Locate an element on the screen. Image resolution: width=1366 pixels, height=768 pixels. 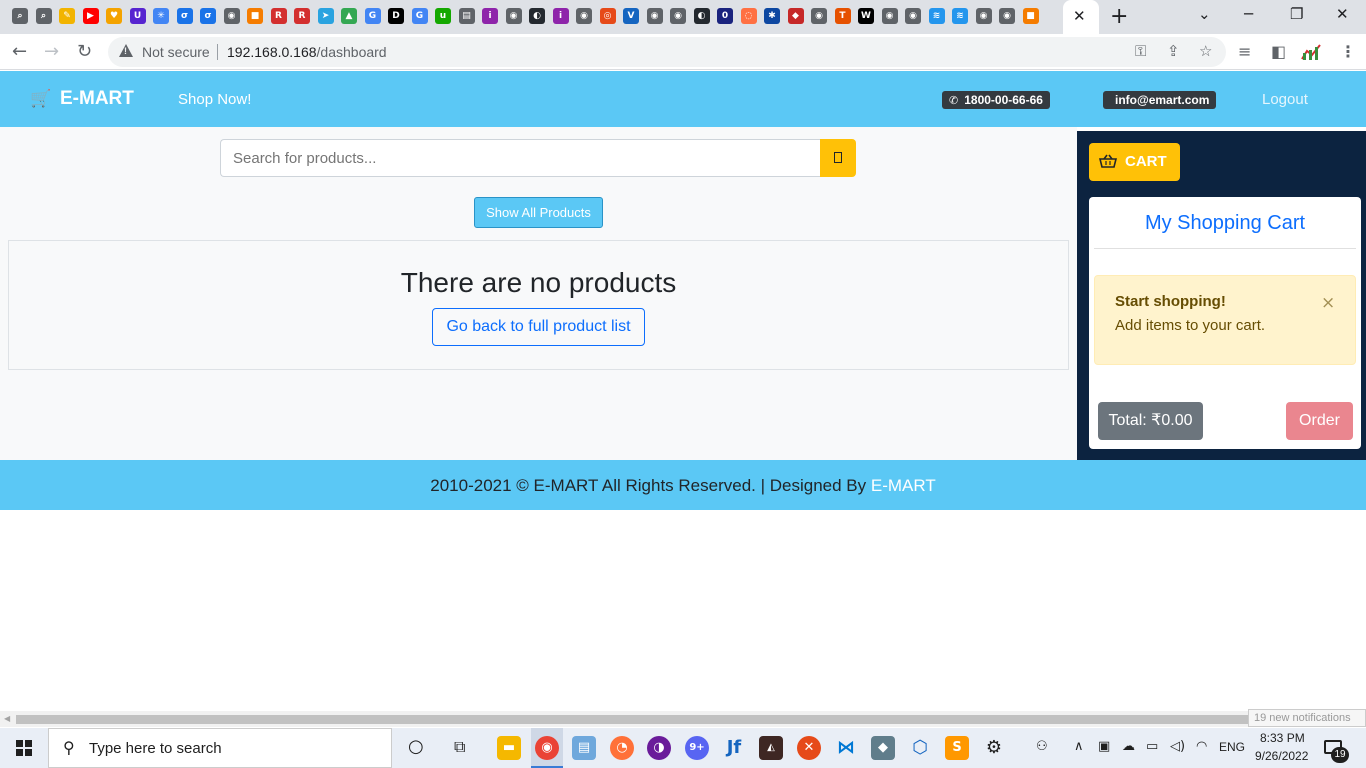
address-bar: Not secure 192.168.0.168/dashboard ⚿ ⇪ ☆ is located at coordinates (667, 52).